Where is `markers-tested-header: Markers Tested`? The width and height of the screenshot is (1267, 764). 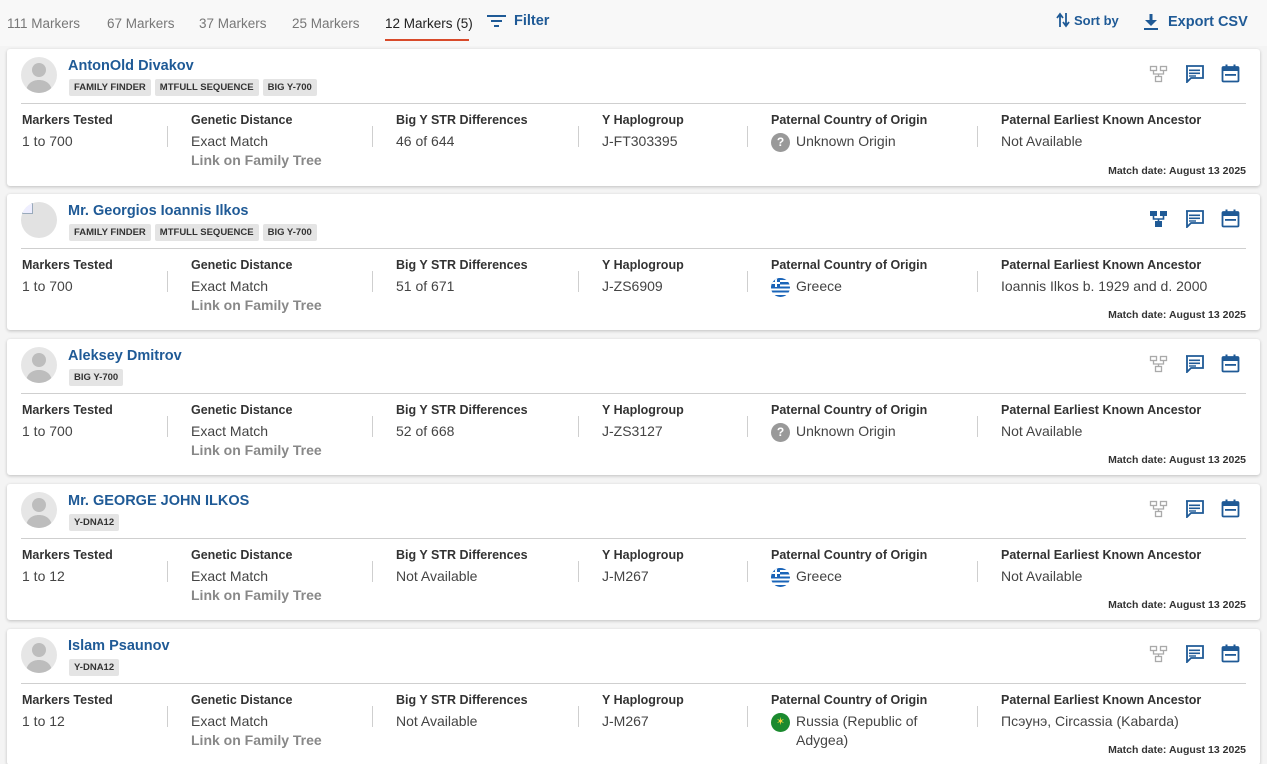 markers-tested-header: Markers Tested is located at coordinates (67, 265).